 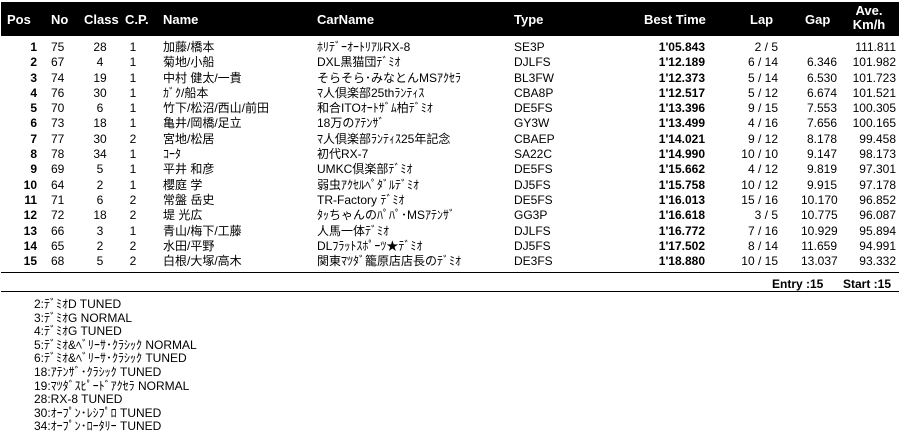 What do you see at coordinates (874, 77) in the screenshot?
I see `average-speed-cell: 101.723` at bounding box center [874, 77].